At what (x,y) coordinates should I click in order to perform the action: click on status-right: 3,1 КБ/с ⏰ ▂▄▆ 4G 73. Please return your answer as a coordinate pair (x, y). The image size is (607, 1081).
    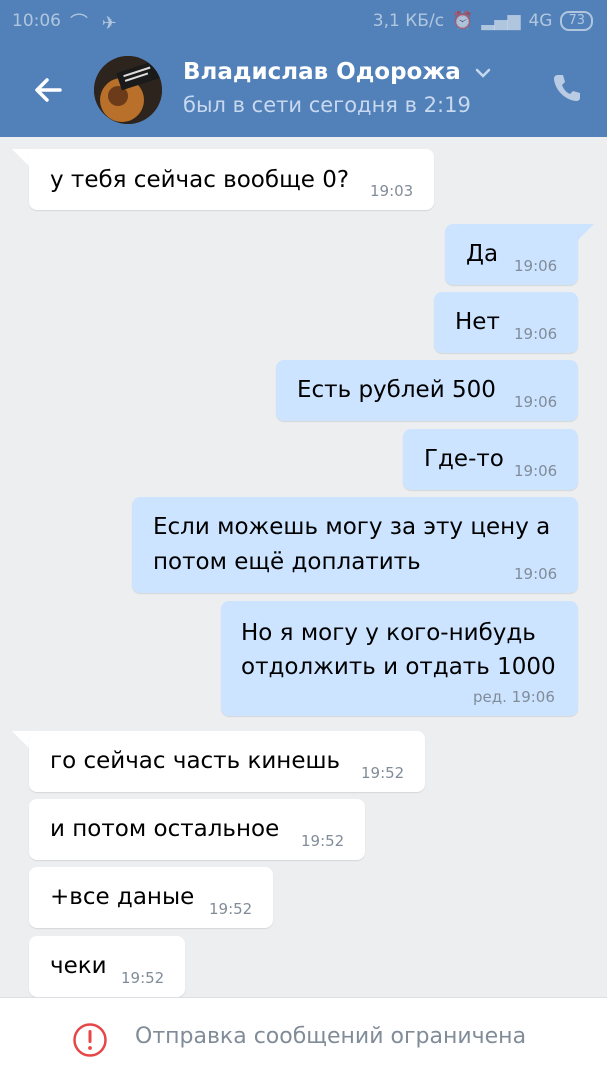
    Looking at the image, I should click on (483, 21).